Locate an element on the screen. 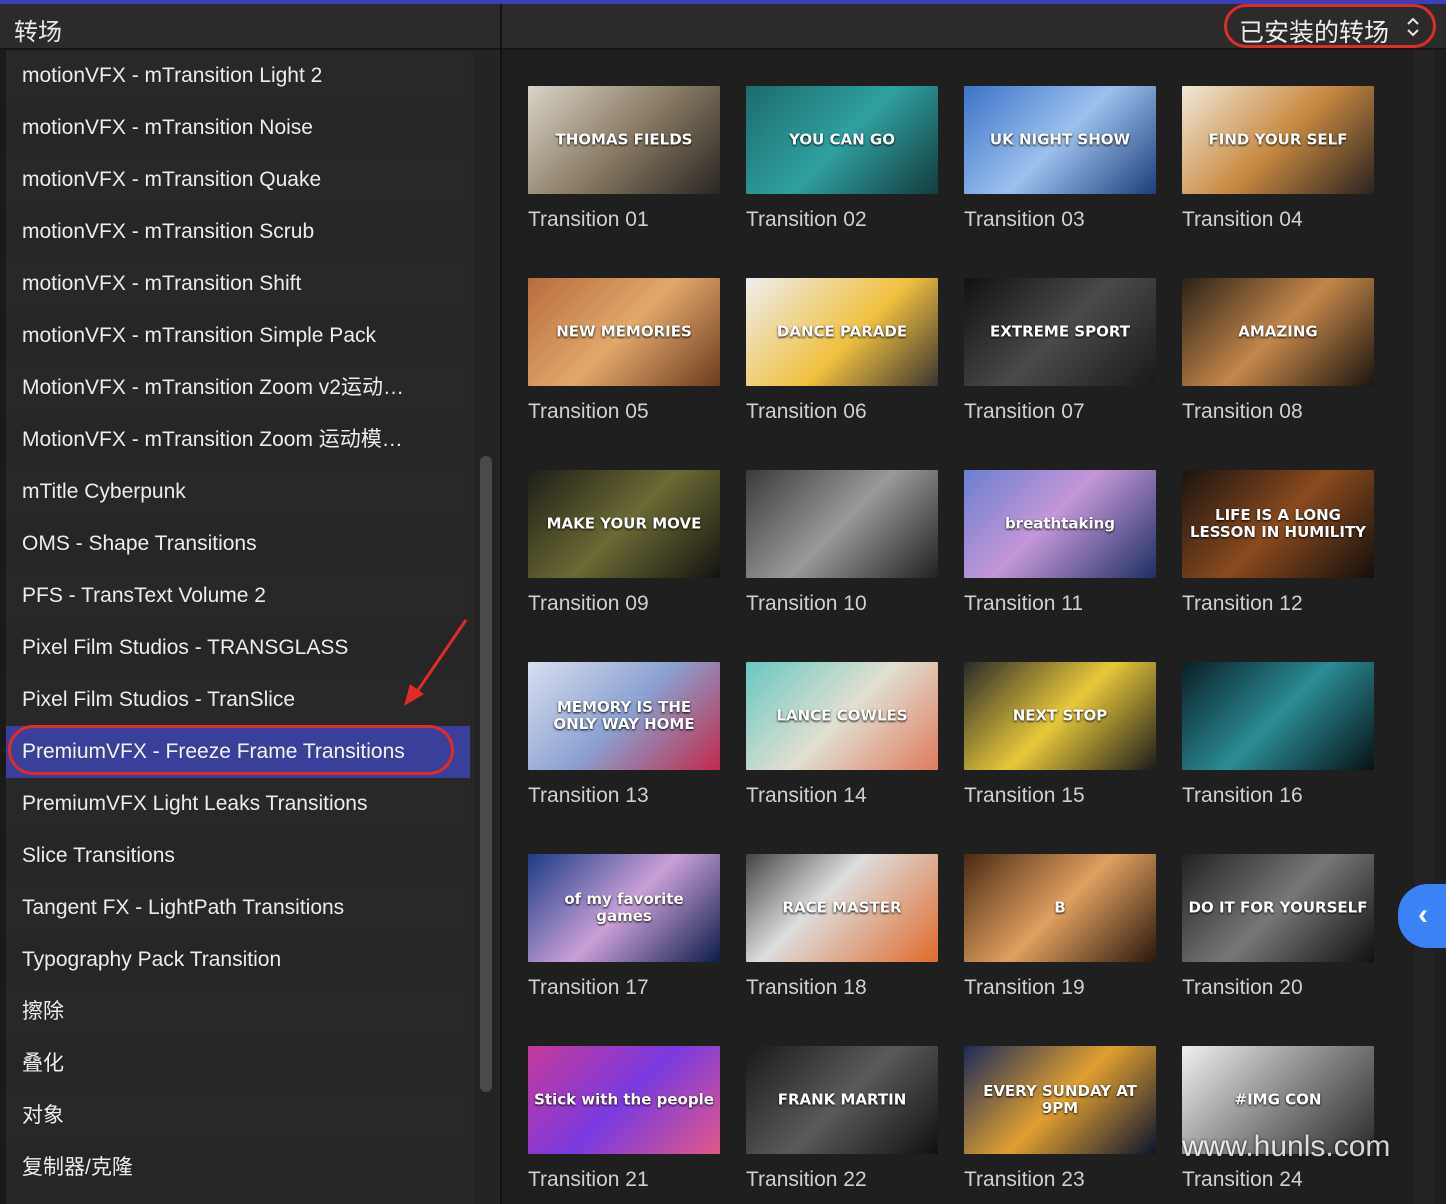 The height and width of the screenshot is (1204, 1446). thumbnail-caption: EVERY SUNDAY AT 9PM is located at coordinates (1060, 1099).